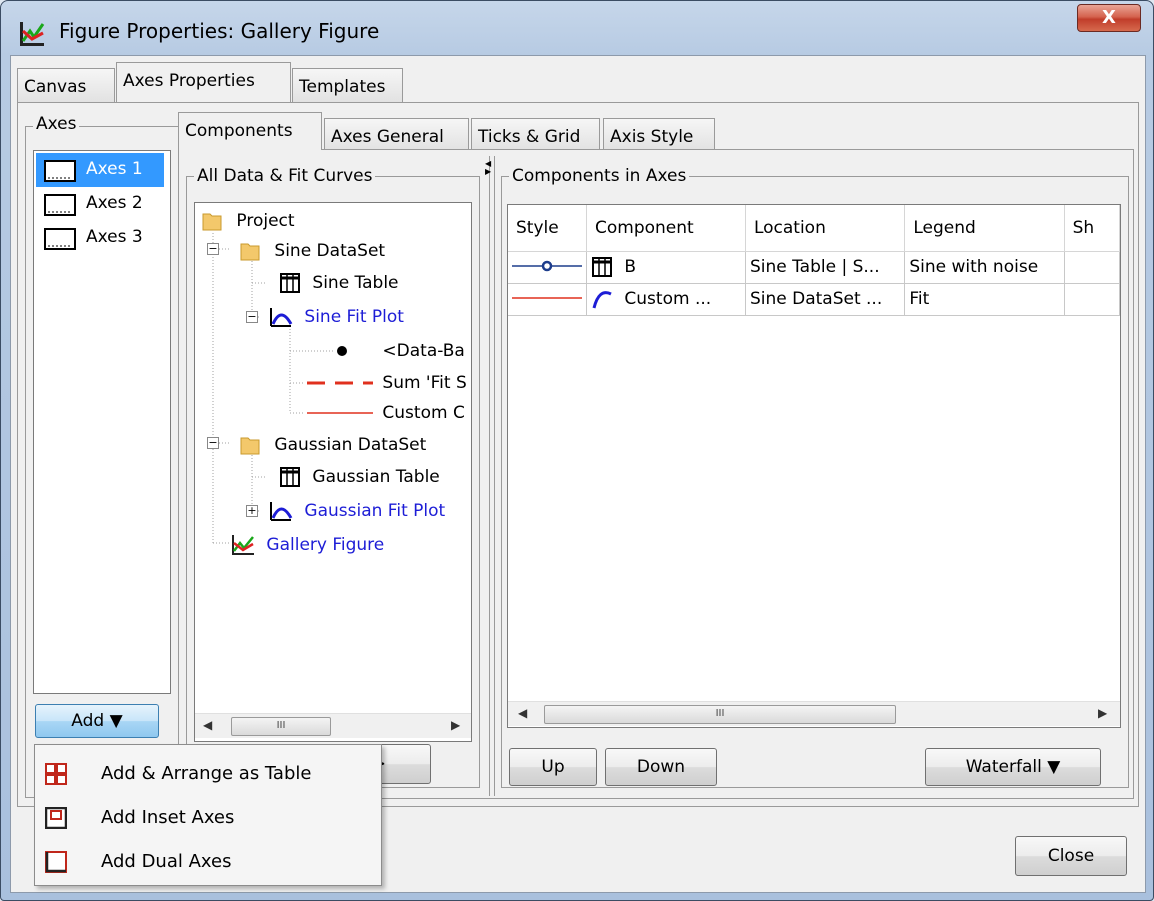 The image size is (1154, 901). Describe the element at coordinates (56, 818) in the screenshot. I see `inset-axes-icon` at that location.